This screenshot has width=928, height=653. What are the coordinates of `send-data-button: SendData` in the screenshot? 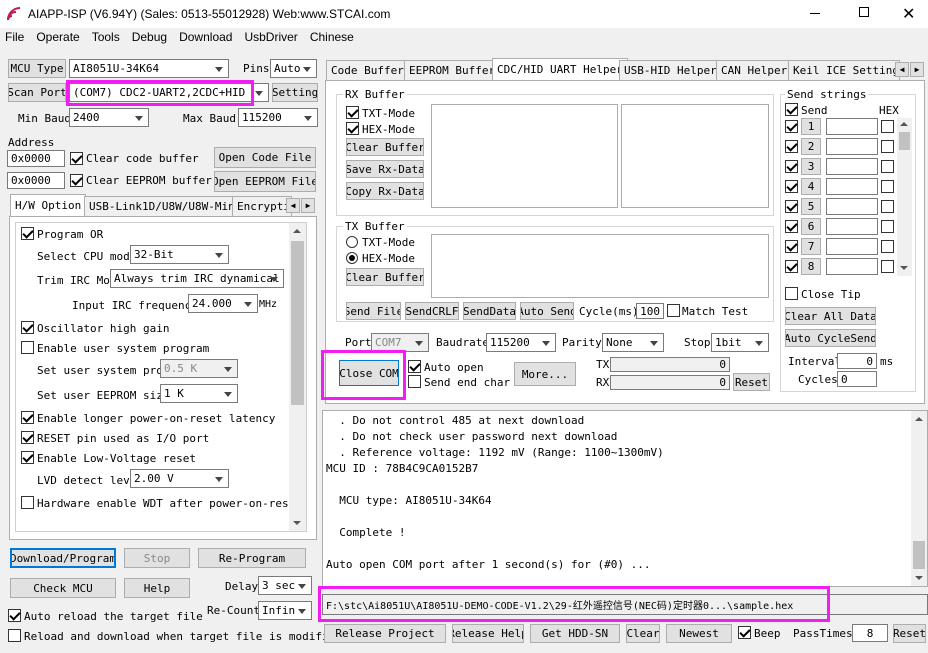 It's located at (489, 311).